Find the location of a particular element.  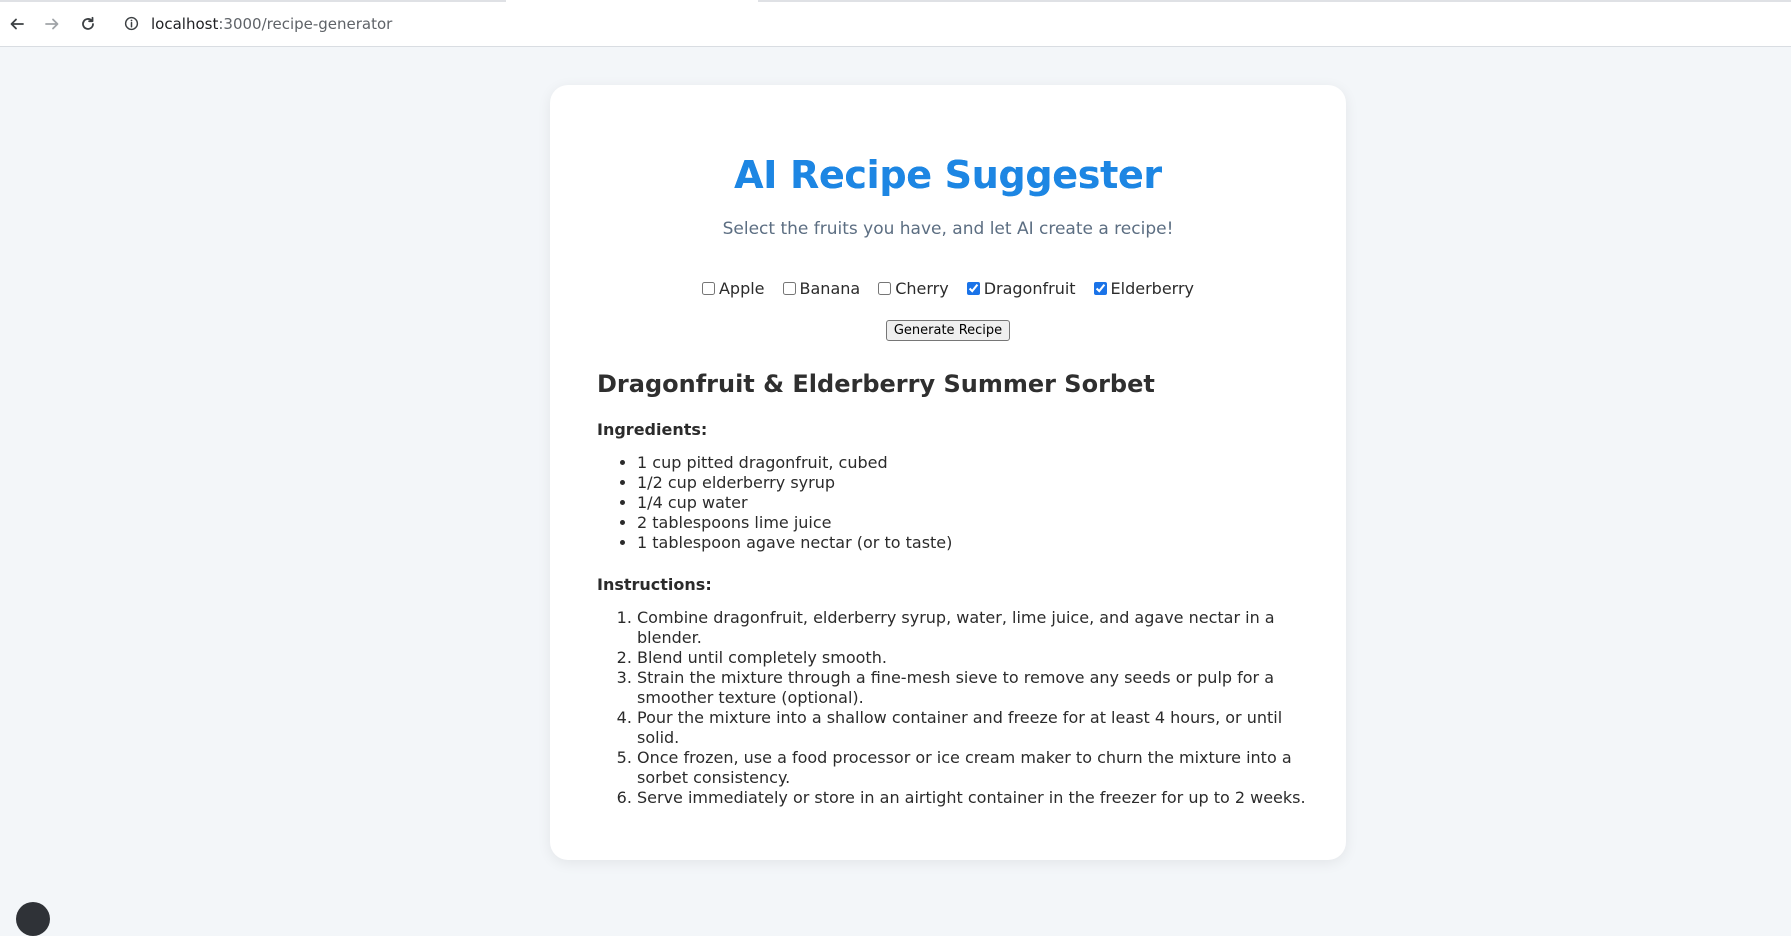

fruit-option-cherry: Cherry is located at coordinates (913, 288).